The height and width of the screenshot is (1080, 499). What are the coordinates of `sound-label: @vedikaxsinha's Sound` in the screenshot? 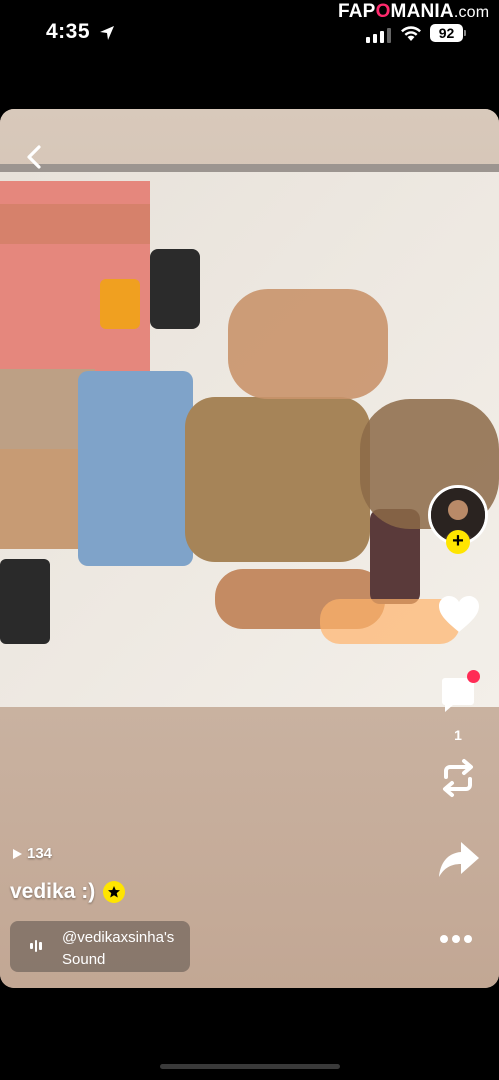 It's located at (118, 949).